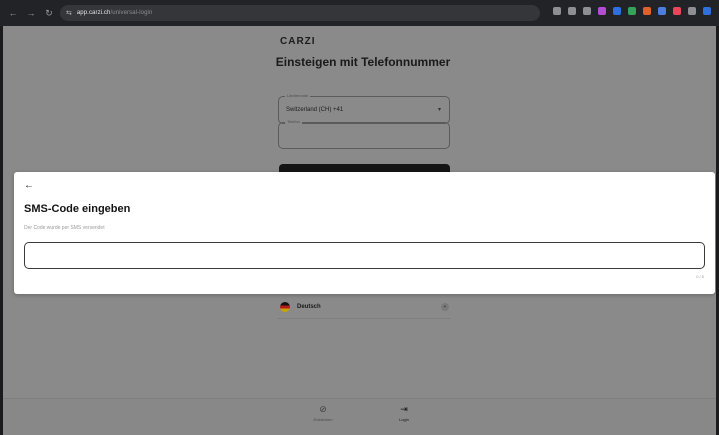  I want to click on reload-icon: ↻, so click(49, 13).